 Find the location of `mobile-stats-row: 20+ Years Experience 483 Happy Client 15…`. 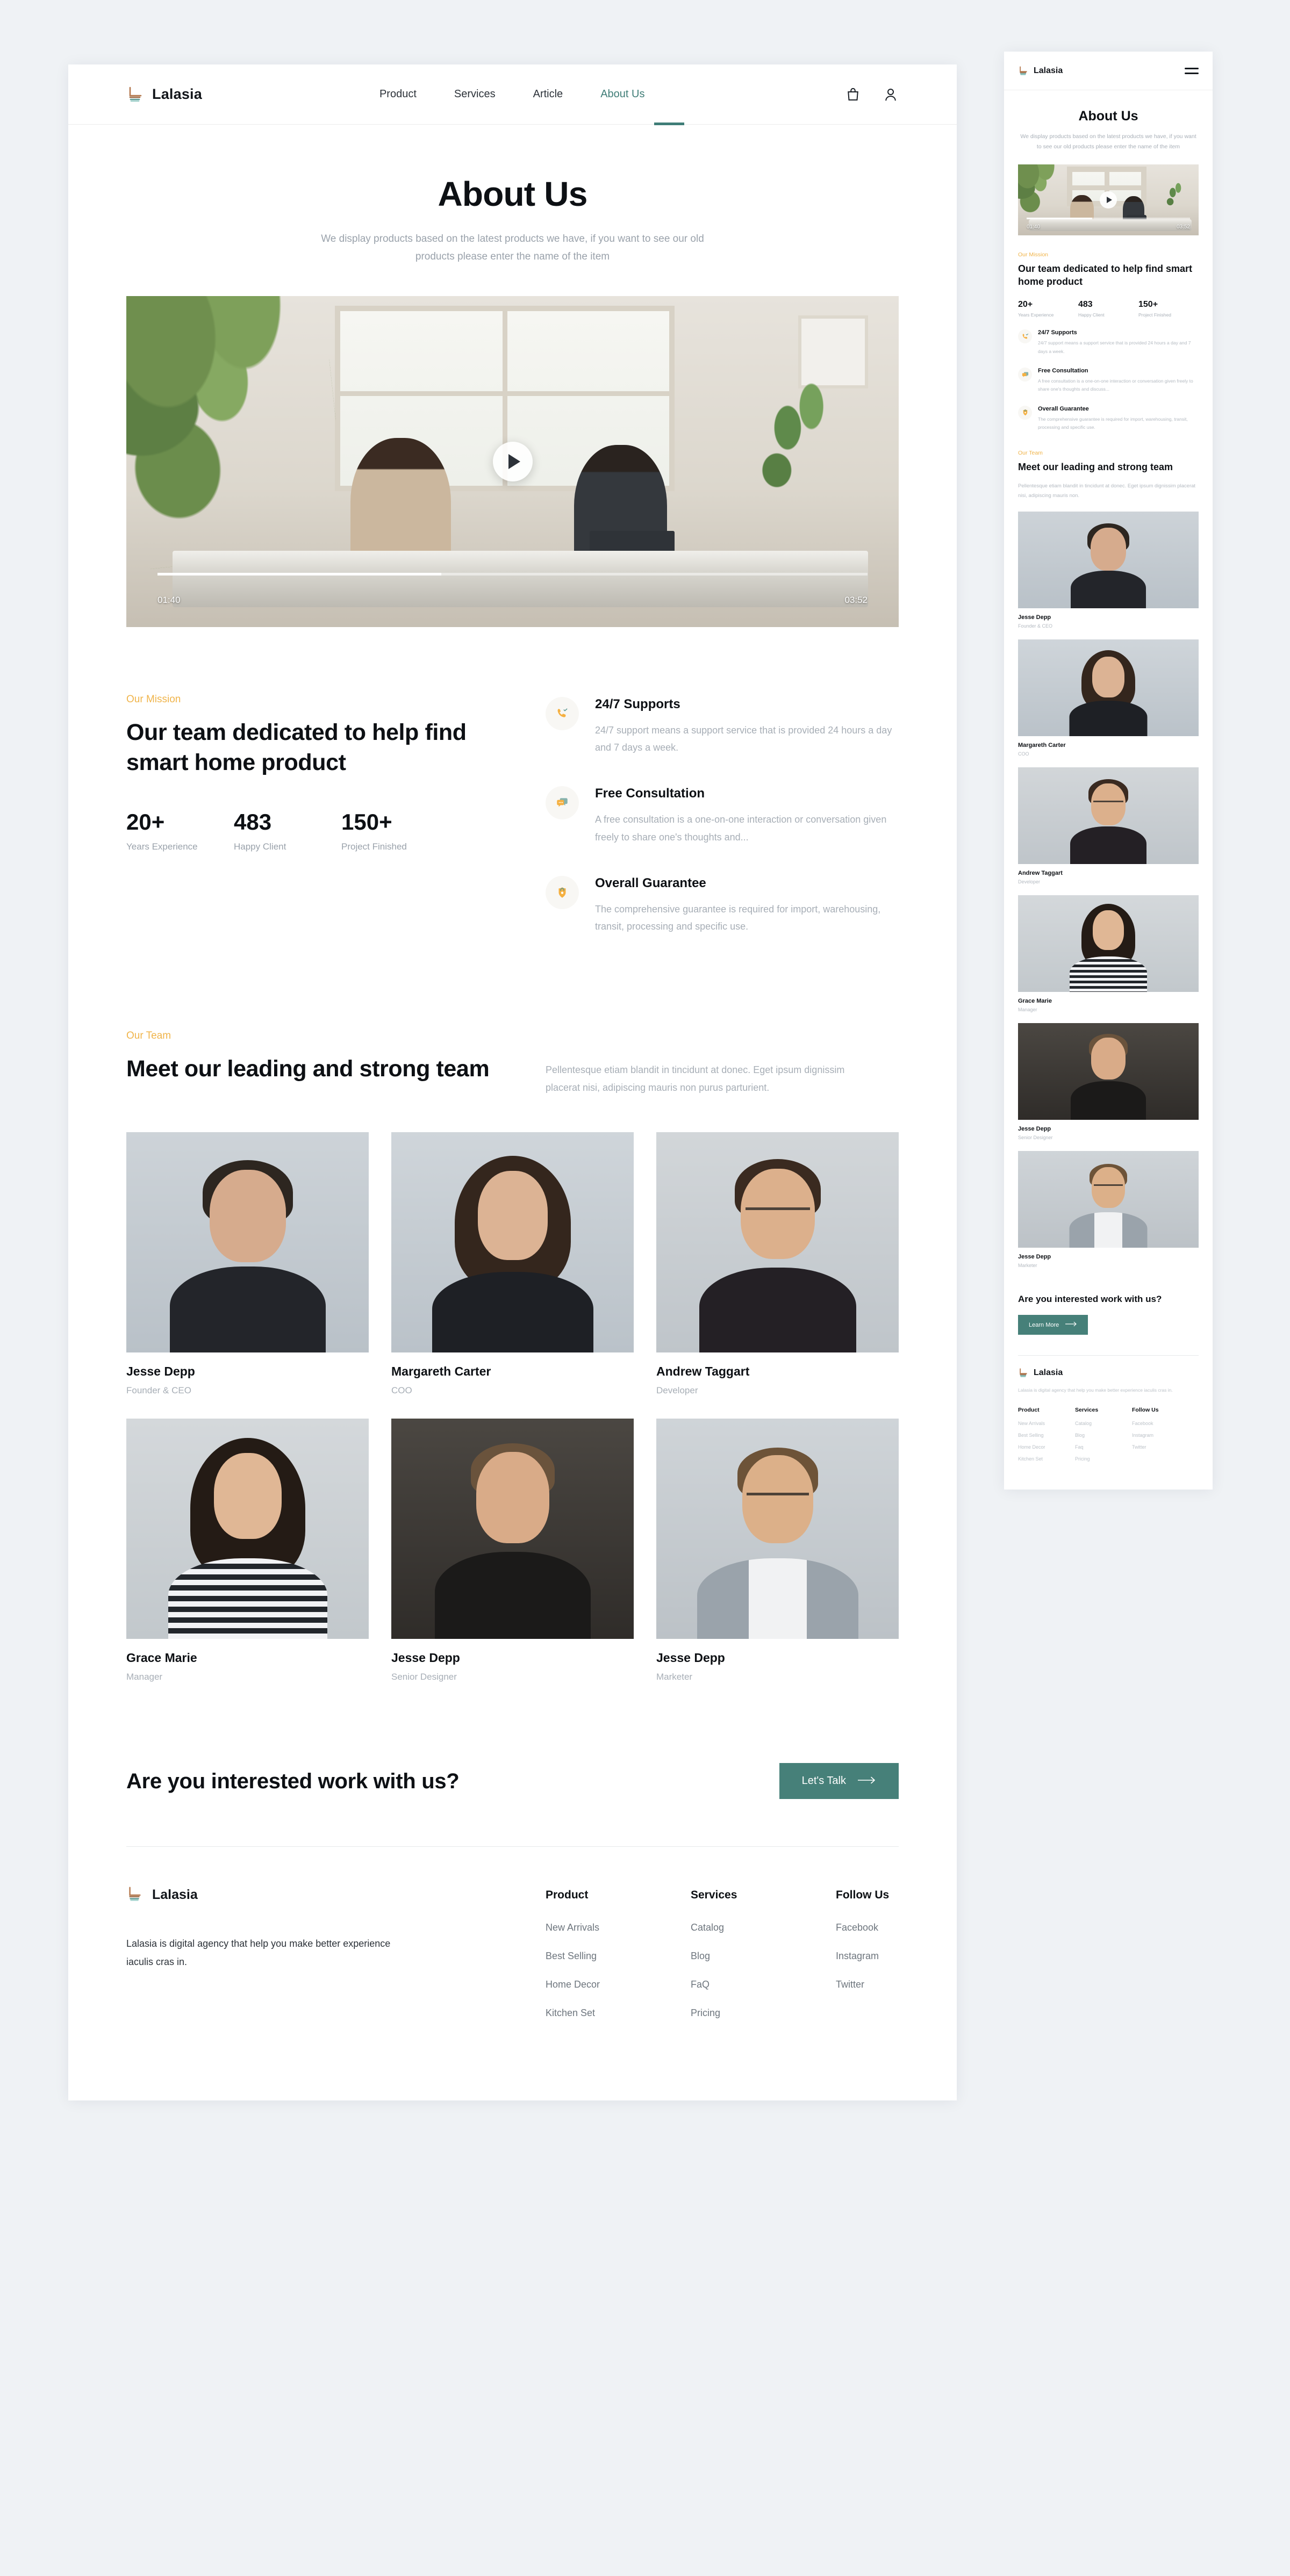

mobile-stats-row: 20+ Years Experience 483 Happy Client 15… is located at coordinates (1108, 309).